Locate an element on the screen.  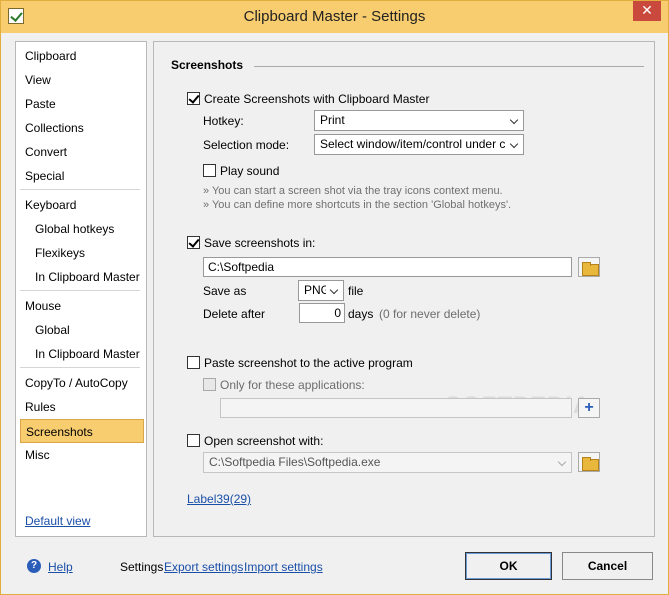
sidebar-item-keyboard-in-clipboard-master: In Clipboard Master is located at coordinates (82, 277).